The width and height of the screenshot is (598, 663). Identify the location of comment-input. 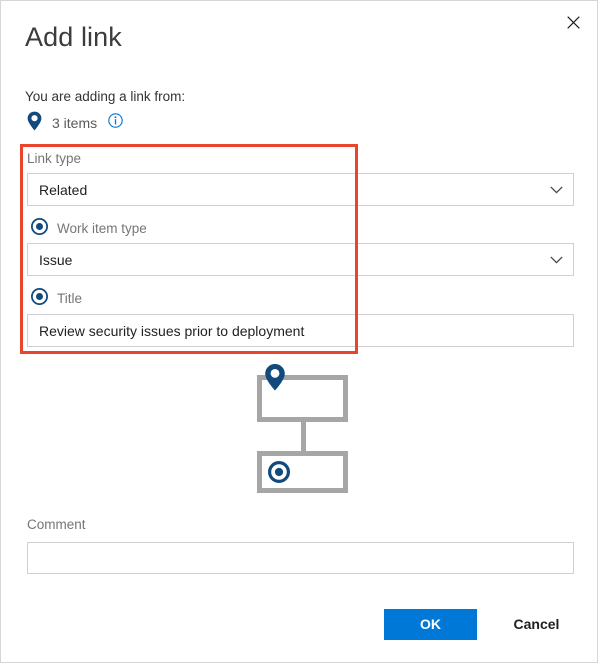
(300, 558).